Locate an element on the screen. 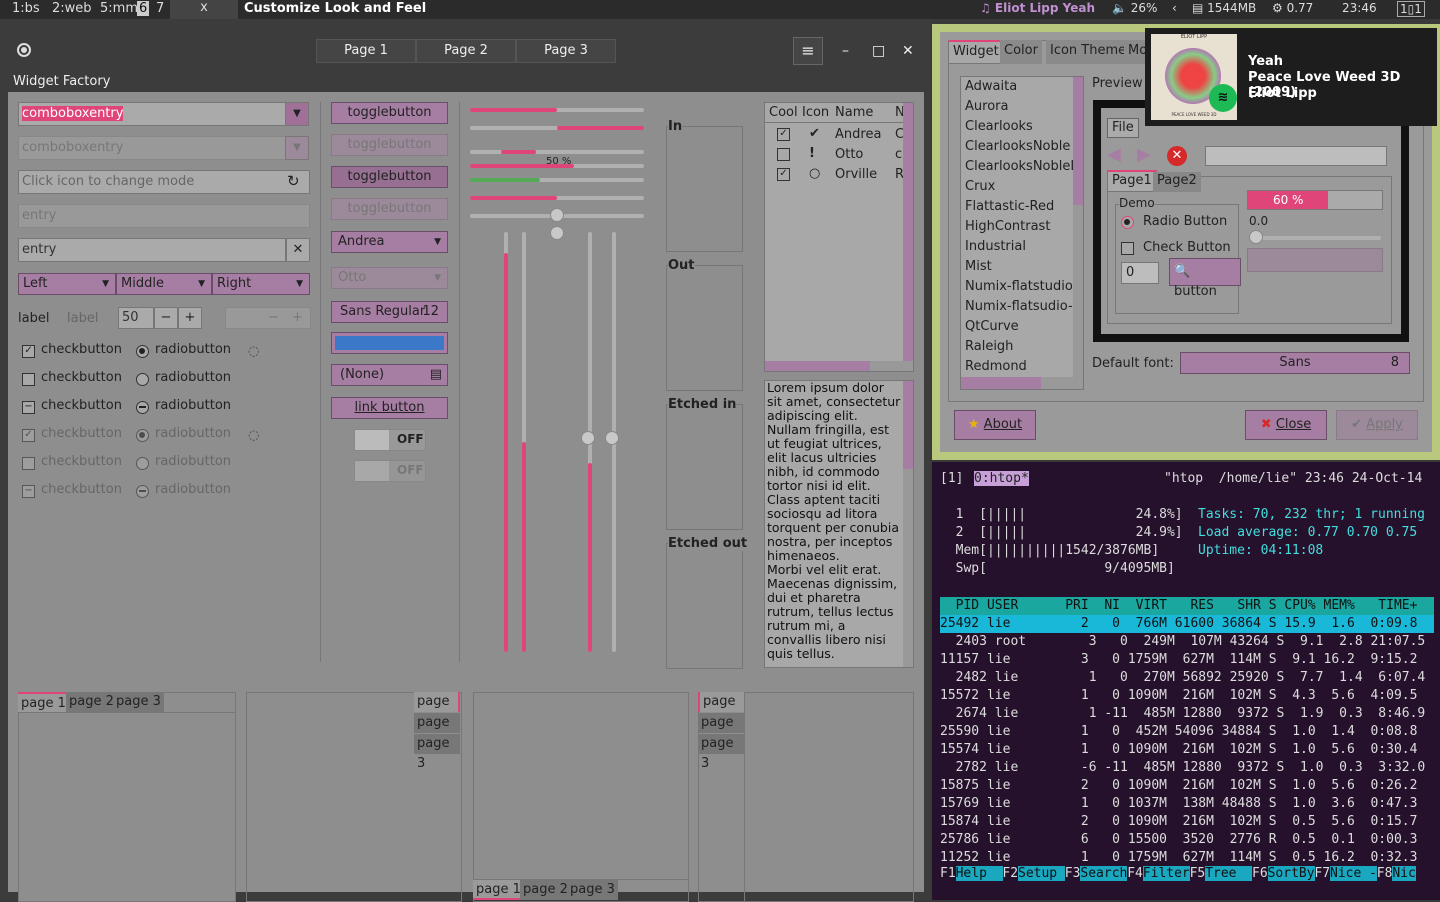 The height and width of the screenshot is (902, 1440). fkey-label: Filter is located at coordinates (1166, 873).